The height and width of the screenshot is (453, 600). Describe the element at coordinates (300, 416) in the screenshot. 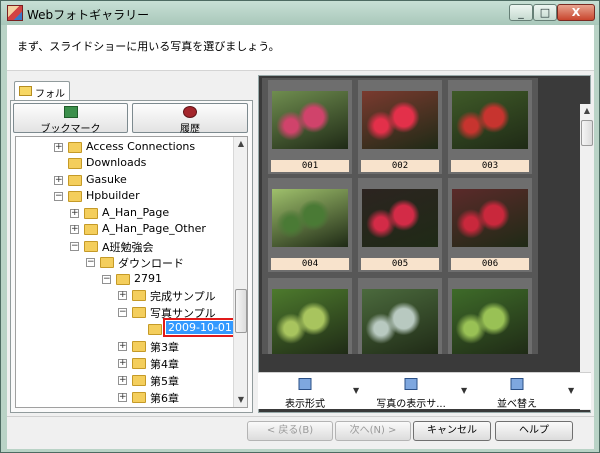

I see `footer-divider` at that location.